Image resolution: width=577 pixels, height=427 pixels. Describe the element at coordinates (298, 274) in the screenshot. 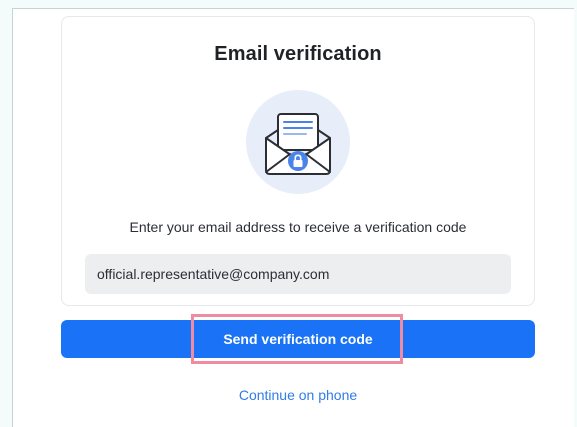

I see `email-field` at that location.